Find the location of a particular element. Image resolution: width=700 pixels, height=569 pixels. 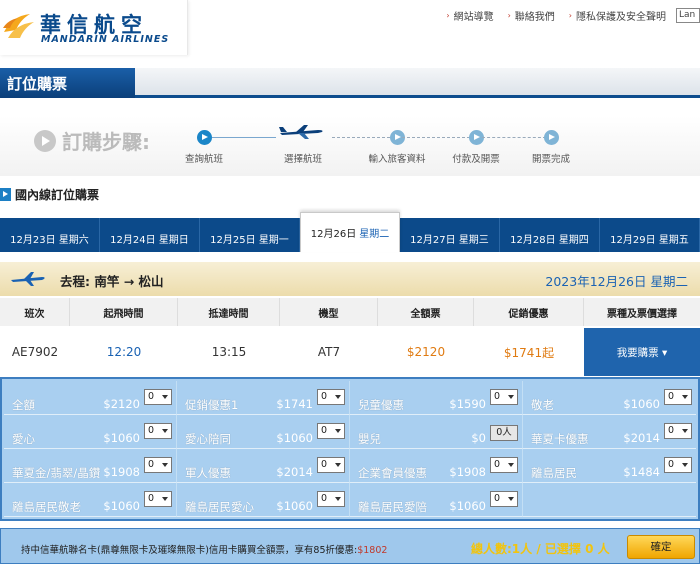

fare-option: 促銷優惠1 $1741 0 is located at coordinates (263, 398).